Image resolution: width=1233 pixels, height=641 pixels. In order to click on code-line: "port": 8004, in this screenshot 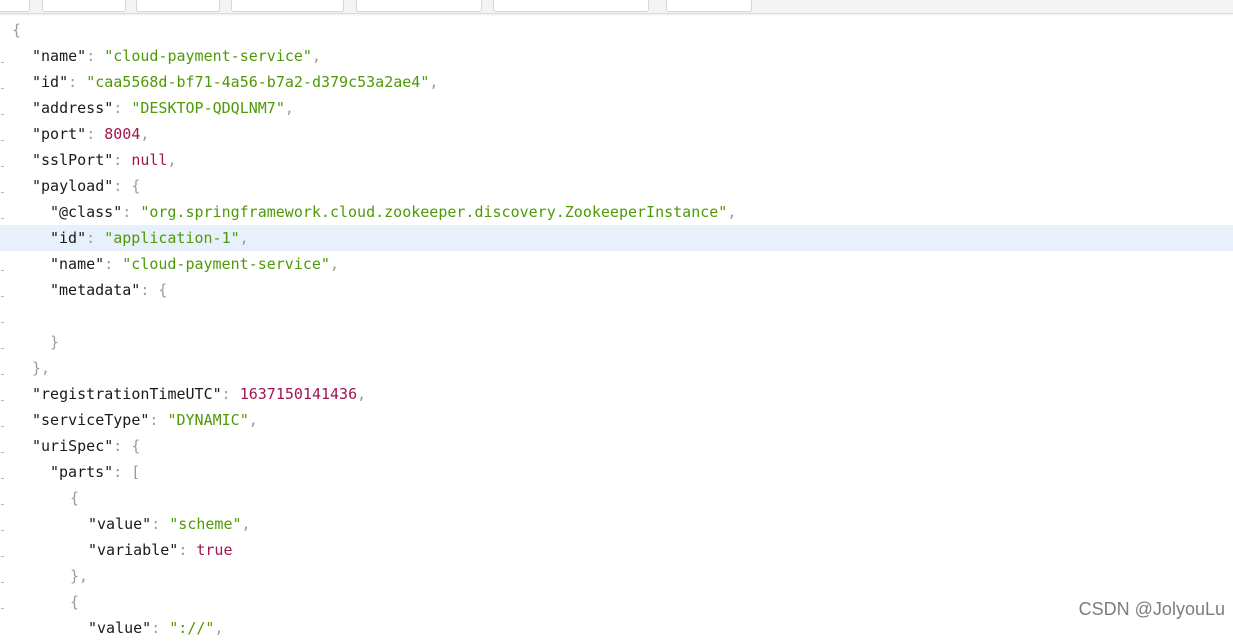, I will do `click(616, 134)`.